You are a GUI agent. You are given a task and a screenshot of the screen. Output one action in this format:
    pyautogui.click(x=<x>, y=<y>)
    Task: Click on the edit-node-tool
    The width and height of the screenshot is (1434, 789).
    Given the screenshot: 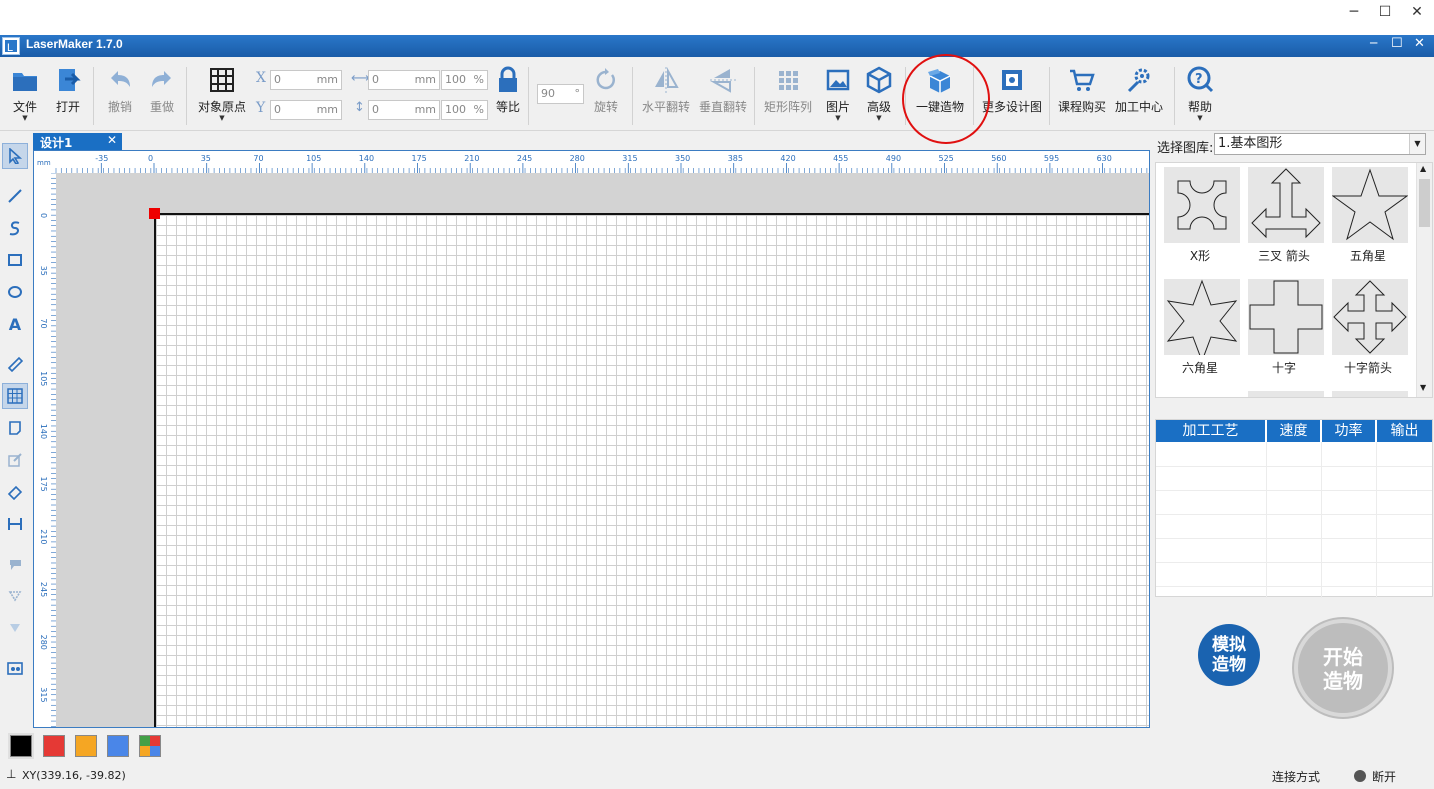 What is the action you would take?
    pyautogui.click(x=15, y=460)
    